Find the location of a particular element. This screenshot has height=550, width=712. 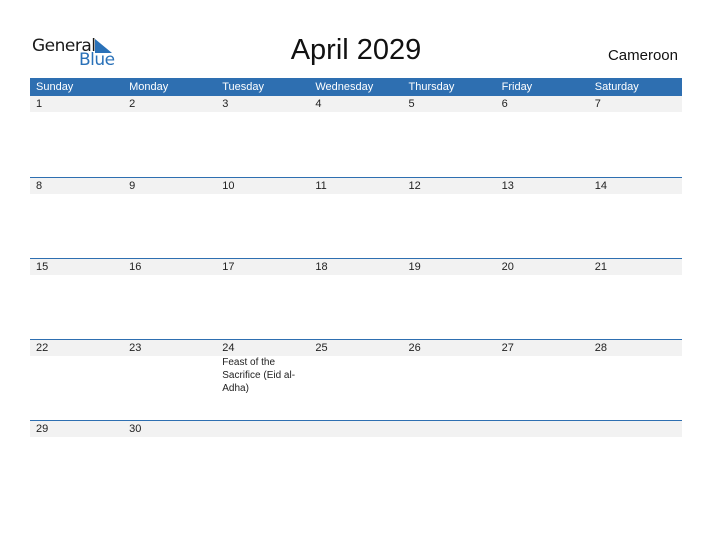

day-event: Feast of the Sacrifice (Eid al-Adha) is located at coordinates (259, 375).